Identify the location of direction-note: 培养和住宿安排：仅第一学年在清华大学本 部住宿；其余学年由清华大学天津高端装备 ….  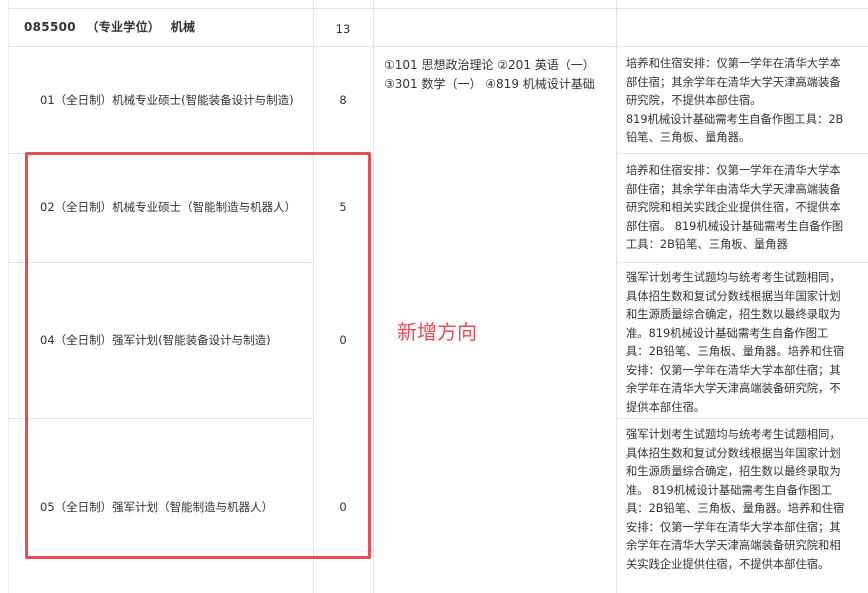
(740, 208).